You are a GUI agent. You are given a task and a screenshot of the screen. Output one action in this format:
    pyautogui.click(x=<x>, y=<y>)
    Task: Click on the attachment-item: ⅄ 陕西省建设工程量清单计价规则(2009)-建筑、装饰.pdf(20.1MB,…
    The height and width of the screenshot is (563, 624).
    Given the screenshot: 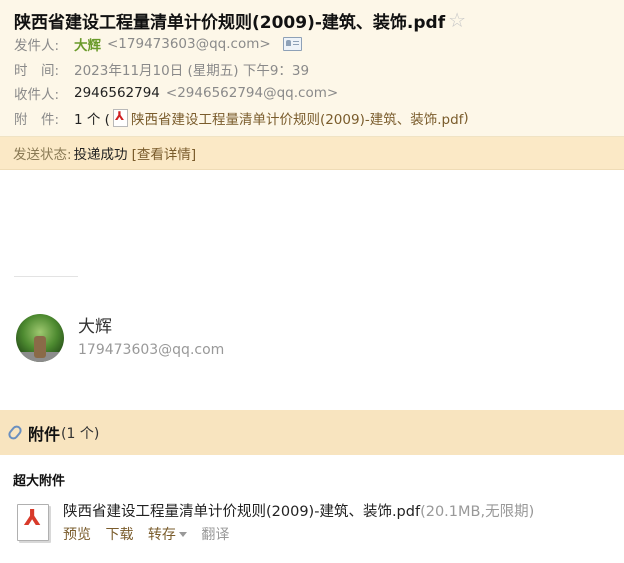 What is the action you would take?
    pyautogui.click(x=312, y=521)
    